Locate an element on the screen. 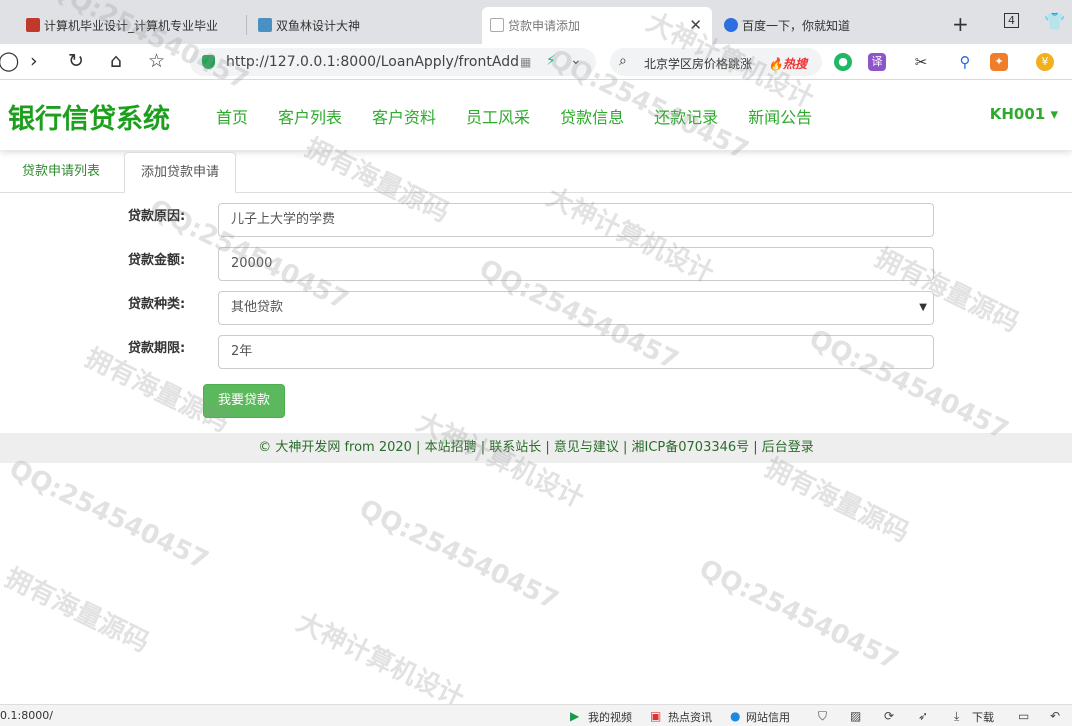 The image size is (1072, 726). search-icon: ⌕ is located at coordinates (623, 61).